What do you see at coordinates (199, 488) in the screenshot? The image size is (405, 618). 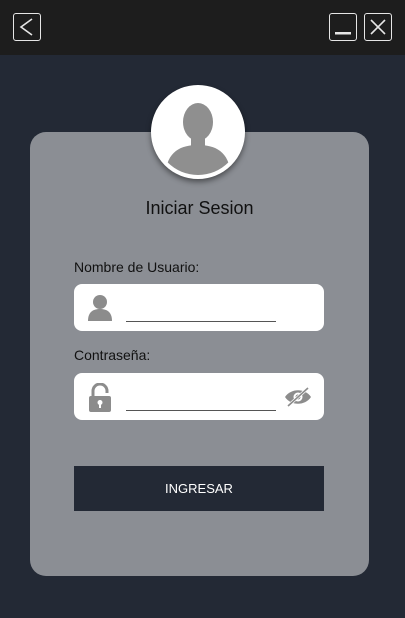 I see `login-submit-button: INGRESAR` at bounding box center [199, 488].